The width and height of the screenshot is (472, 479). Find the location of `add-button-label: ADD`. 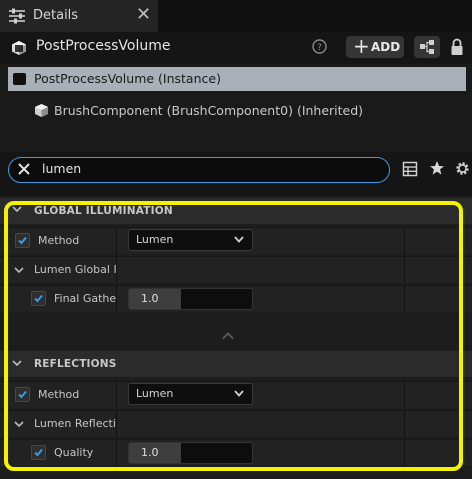

add-button-label: ADD is located at coordinates (386, 47).